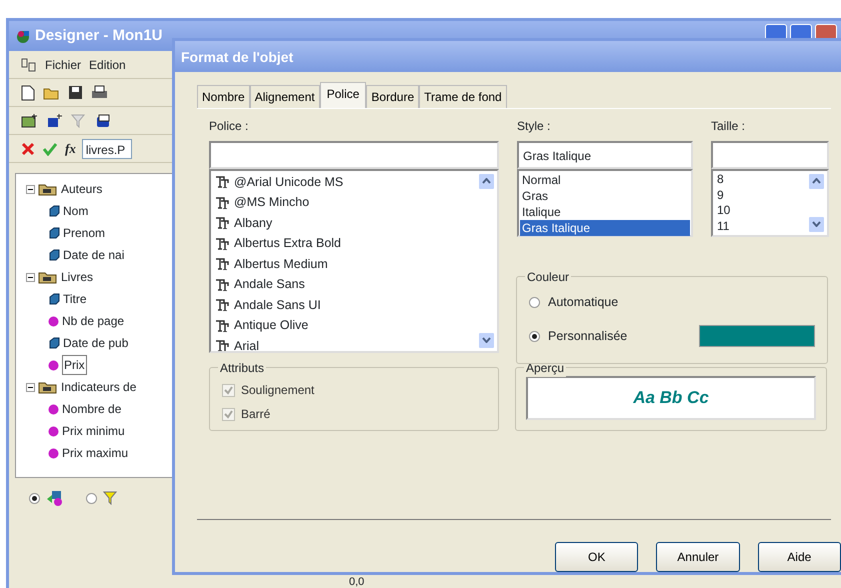 The width and height of the screenshot is (841, 588). Describe the element at coordinates (29, 65) in the screenshot. I see `menu-icon` at that location.